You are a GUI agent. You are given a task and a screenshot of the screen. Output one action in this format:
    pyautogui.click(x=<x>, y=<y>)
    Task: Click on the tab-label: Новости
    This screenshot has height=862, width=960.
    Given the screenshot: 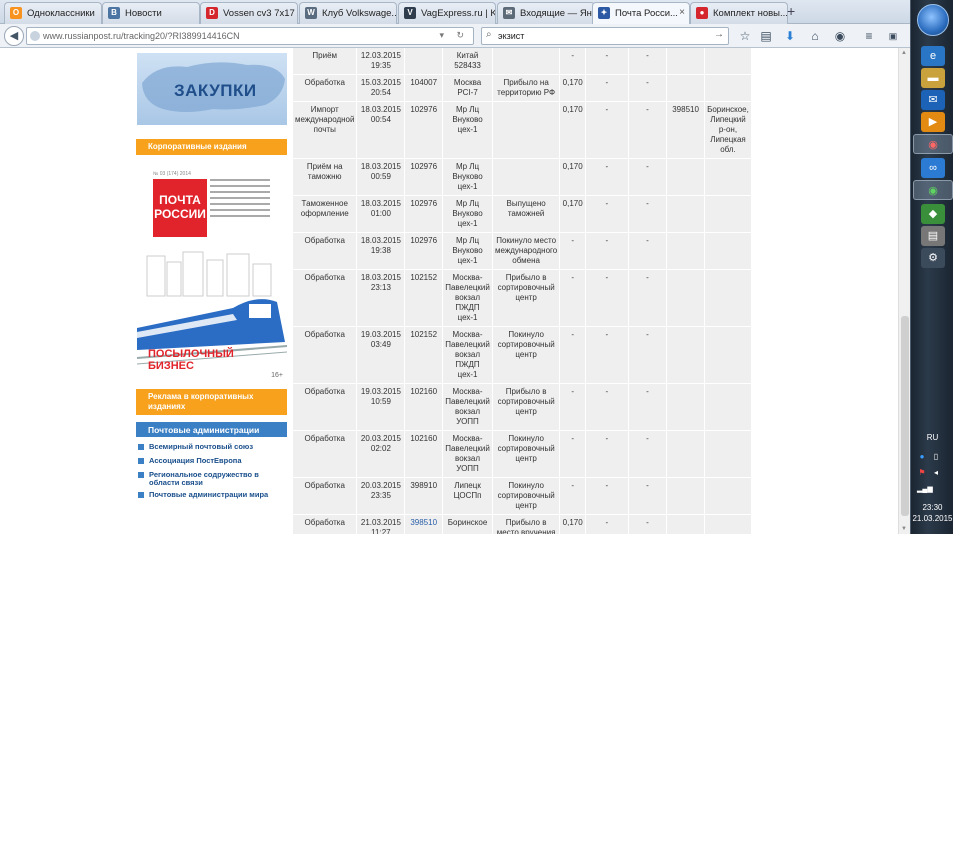 What is the action you would take?
    pyautogui.click(x=143, y=13)
    